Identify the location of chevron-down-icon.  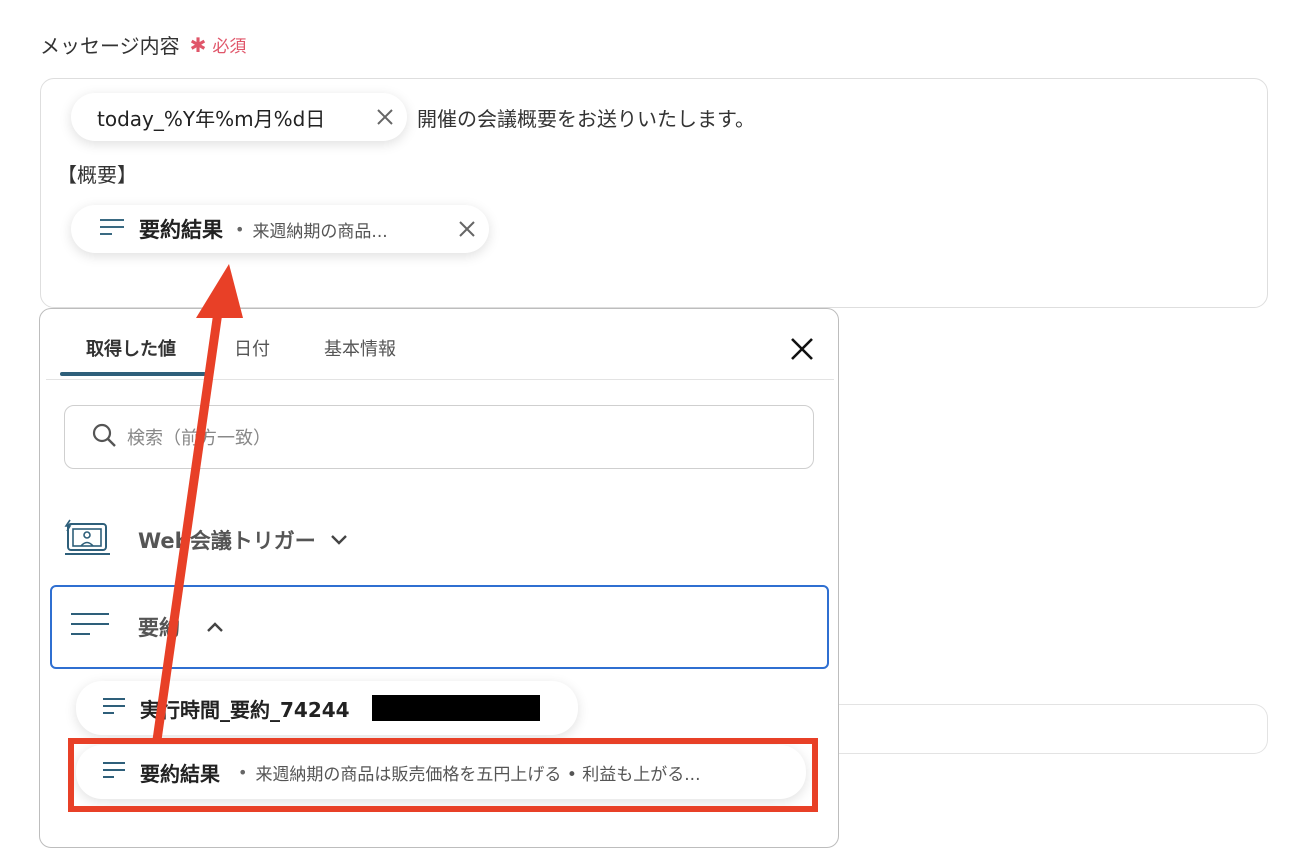
(339, 540).